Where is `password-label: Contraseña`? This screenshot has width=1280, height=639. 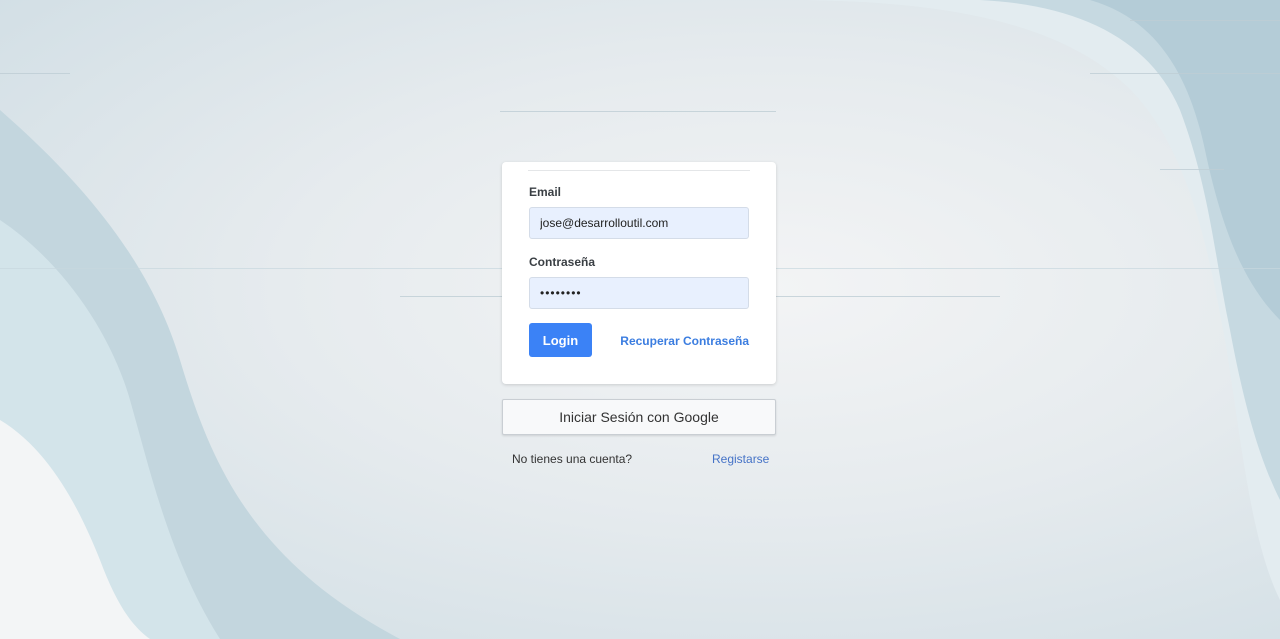 password-label: Contraseña is located at coordinates (562, 262).